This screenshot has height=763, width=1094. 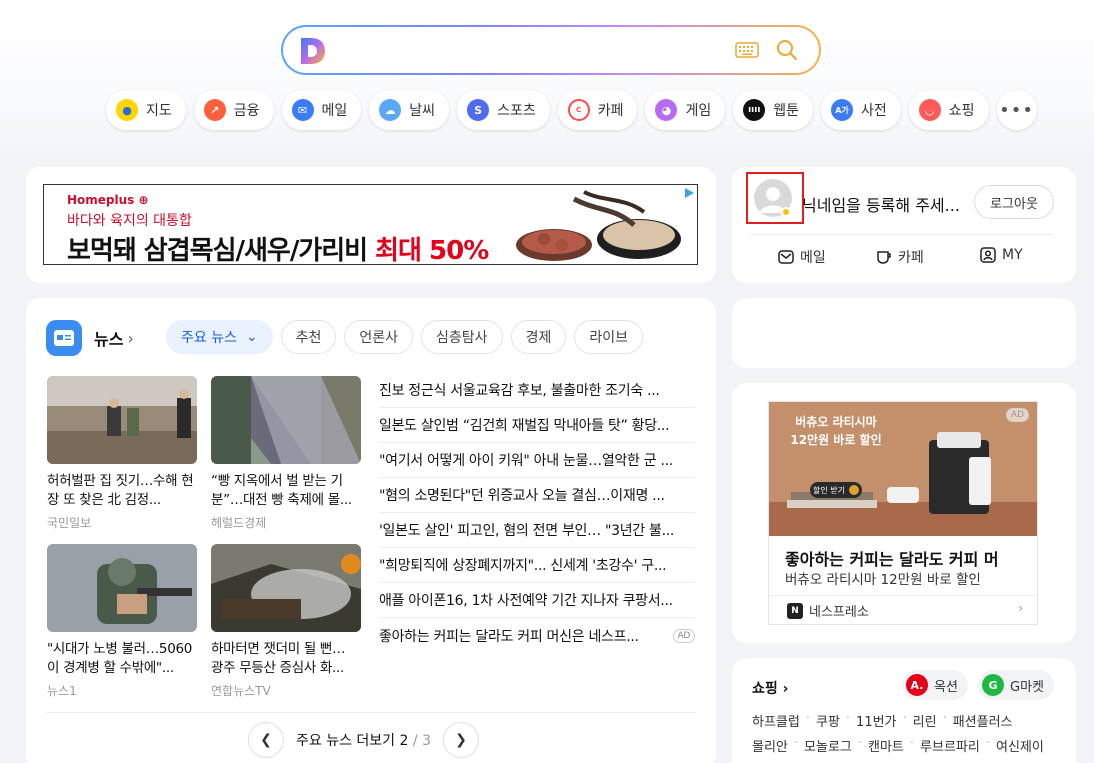 What do you see at coordinates (130, 338) in the screenshot?
I see `chevron-right-icon: ›` at bounding box center [130, 338].